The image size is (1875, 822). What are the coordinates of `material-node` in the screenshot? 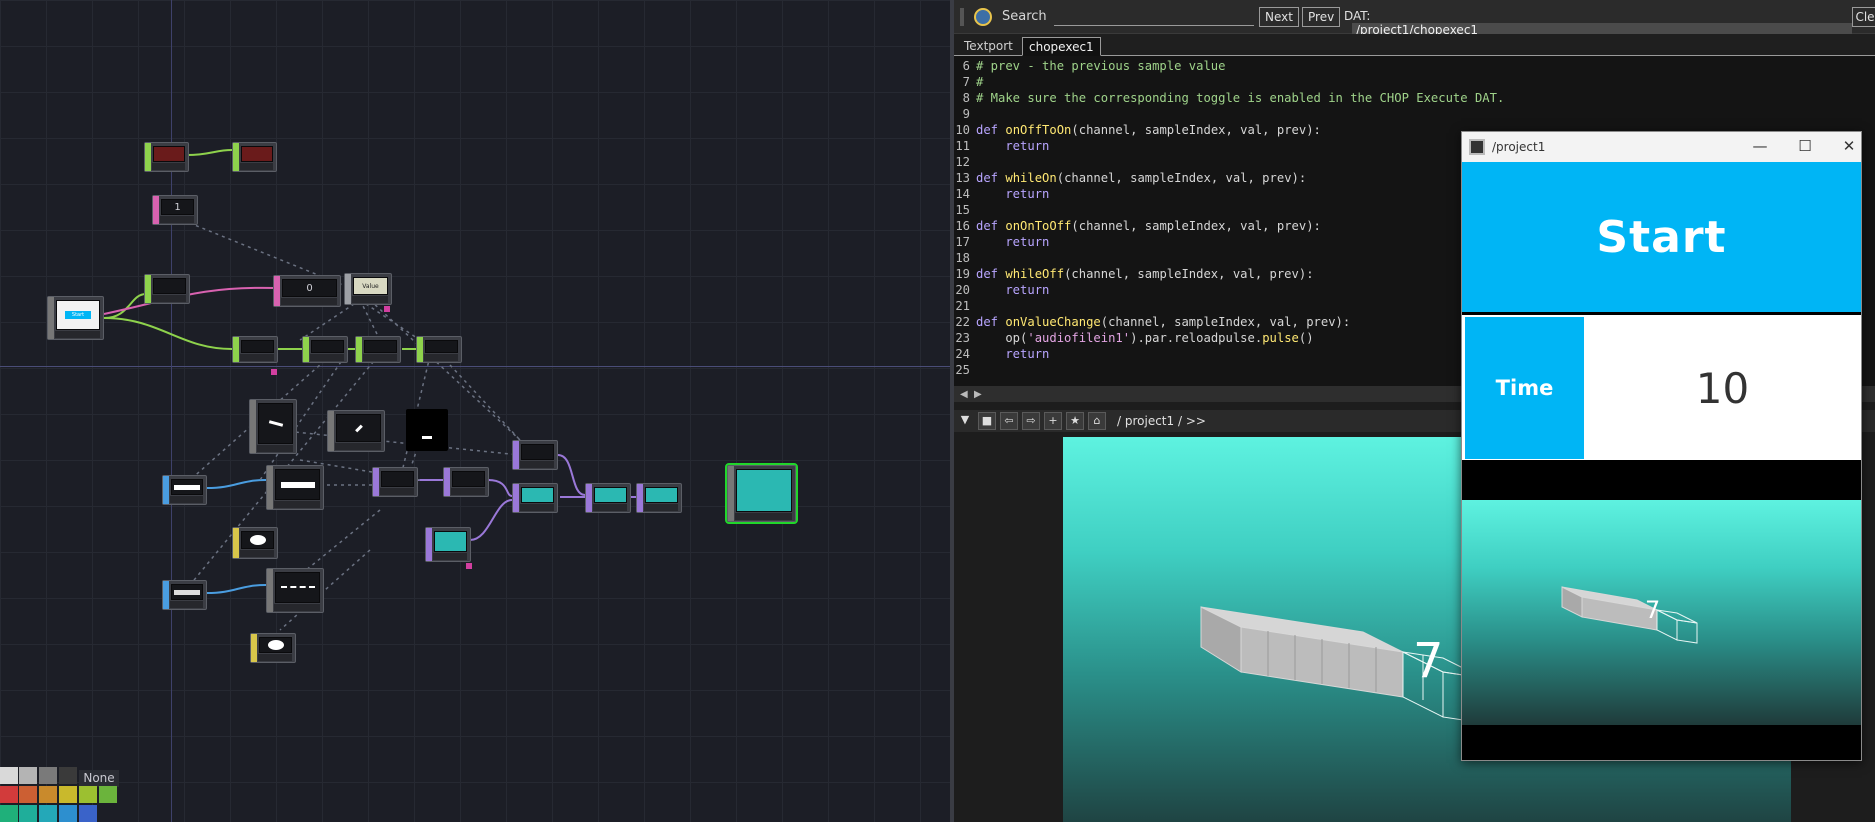 It's located at (255, 543).